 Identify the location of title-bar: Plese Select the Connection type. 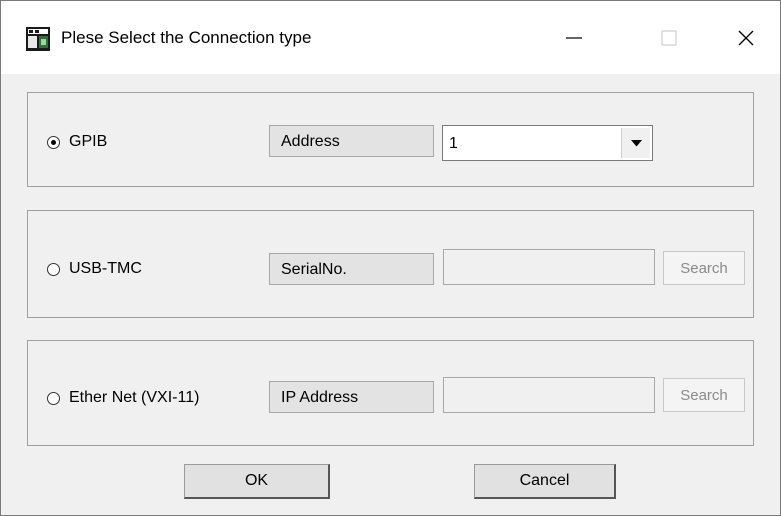
(390, 37).